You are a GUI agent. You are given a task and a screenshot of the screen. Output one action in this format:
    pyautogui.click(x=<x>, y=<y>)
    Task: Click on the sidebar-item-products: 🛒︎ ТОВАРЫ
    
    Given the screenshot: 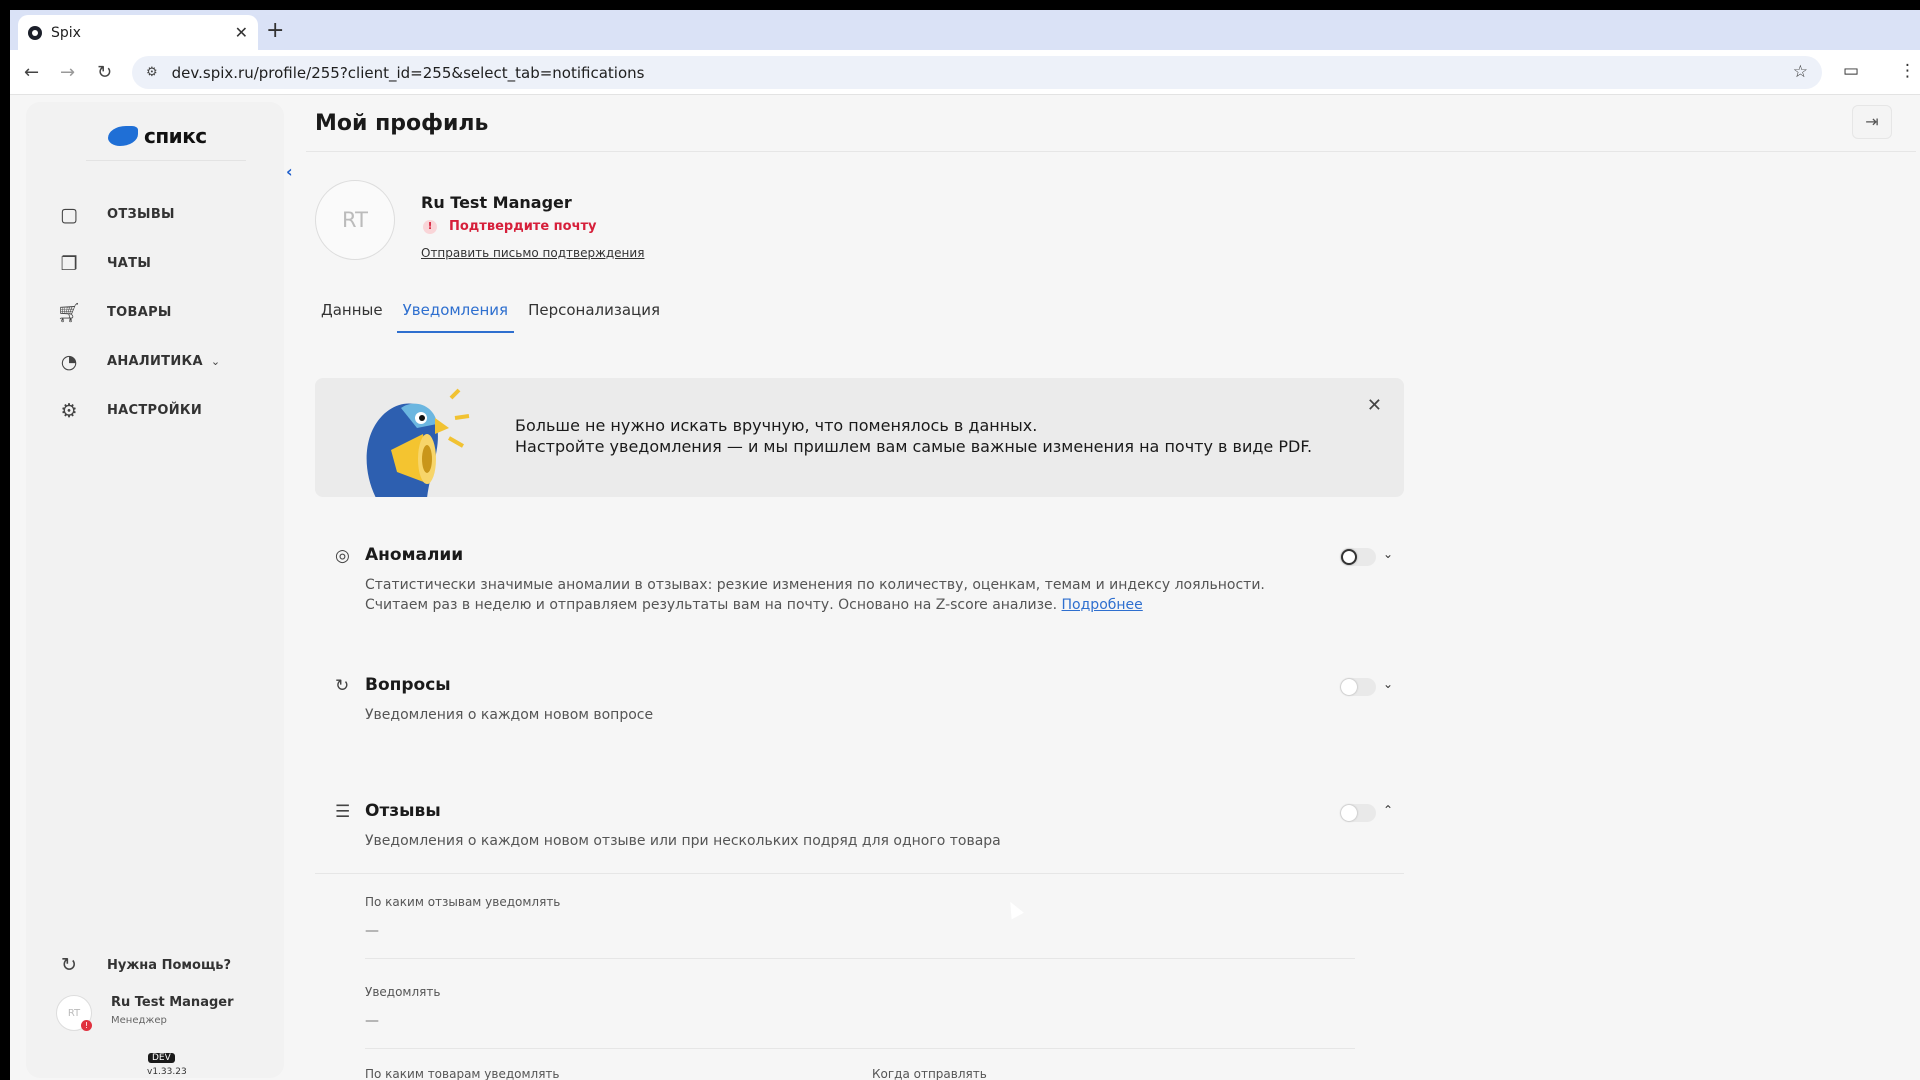 What is the action you would take?
    pyautogui.click(x=138, y=312)
    